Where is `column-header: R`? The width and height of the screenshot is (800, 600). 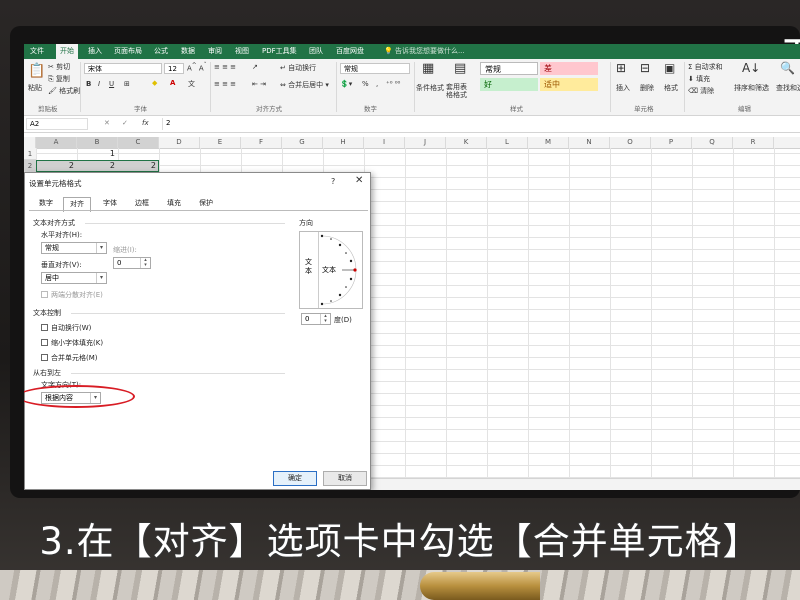 column-header: R is located at coordinates (753, 142).